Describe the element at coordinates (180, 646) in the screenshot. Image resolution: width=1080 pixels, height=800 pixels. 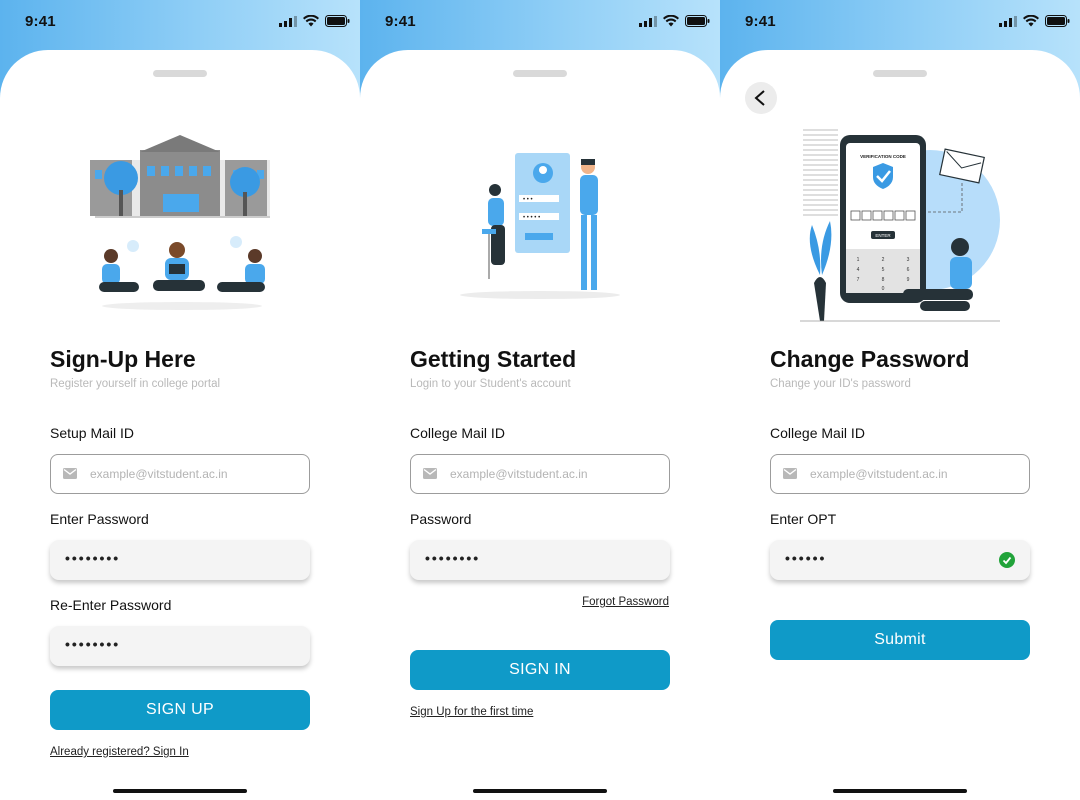
I see `reenter-password-input: ••••••••` at that location.